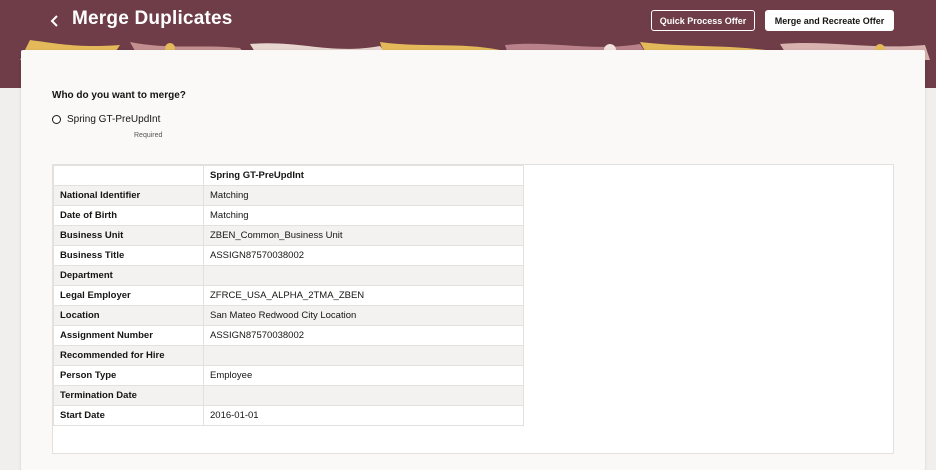 The width and height of the screenshot is (936, 470). Describe the element at coordinates (363, 175) in the screenshot. I see `column-header: Spring GT-PreUpdInt` at that location.